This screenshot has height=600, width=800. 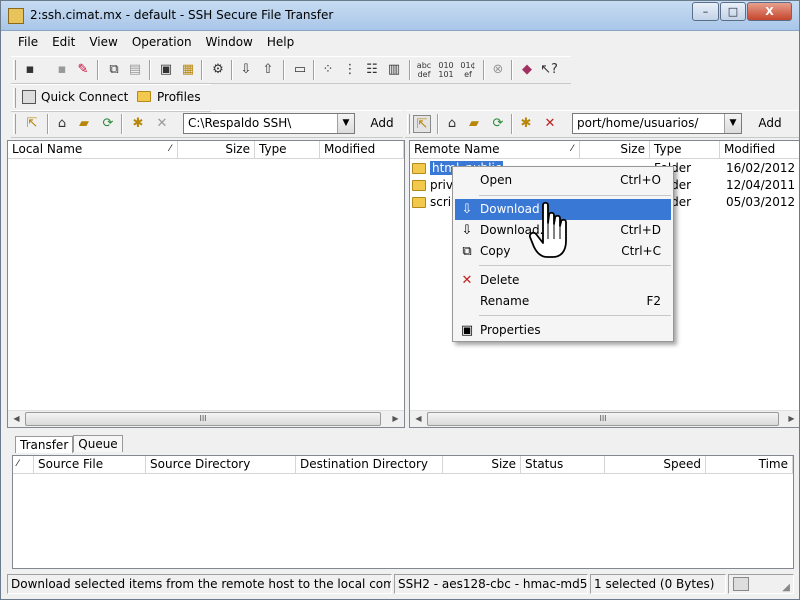 What do you see at coordinates (467, 330) in the screenshot?
I see `properties-icon: ▣` at bounding box center [467, 330].